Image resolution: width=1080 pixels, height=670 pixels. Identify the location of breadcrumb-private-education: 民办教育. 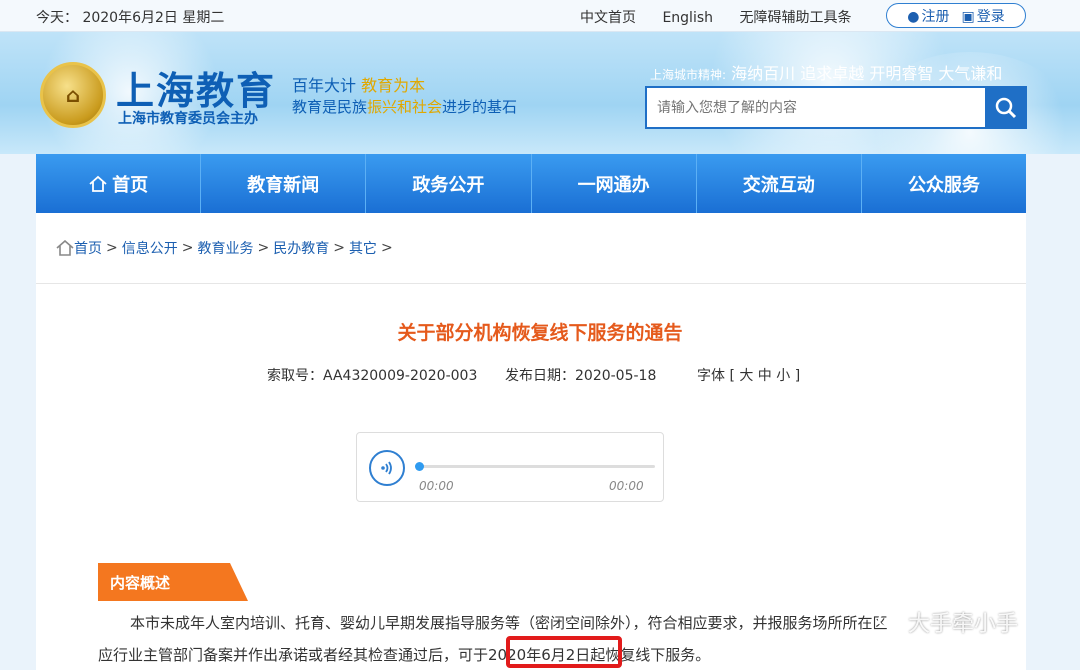
(301, 248).